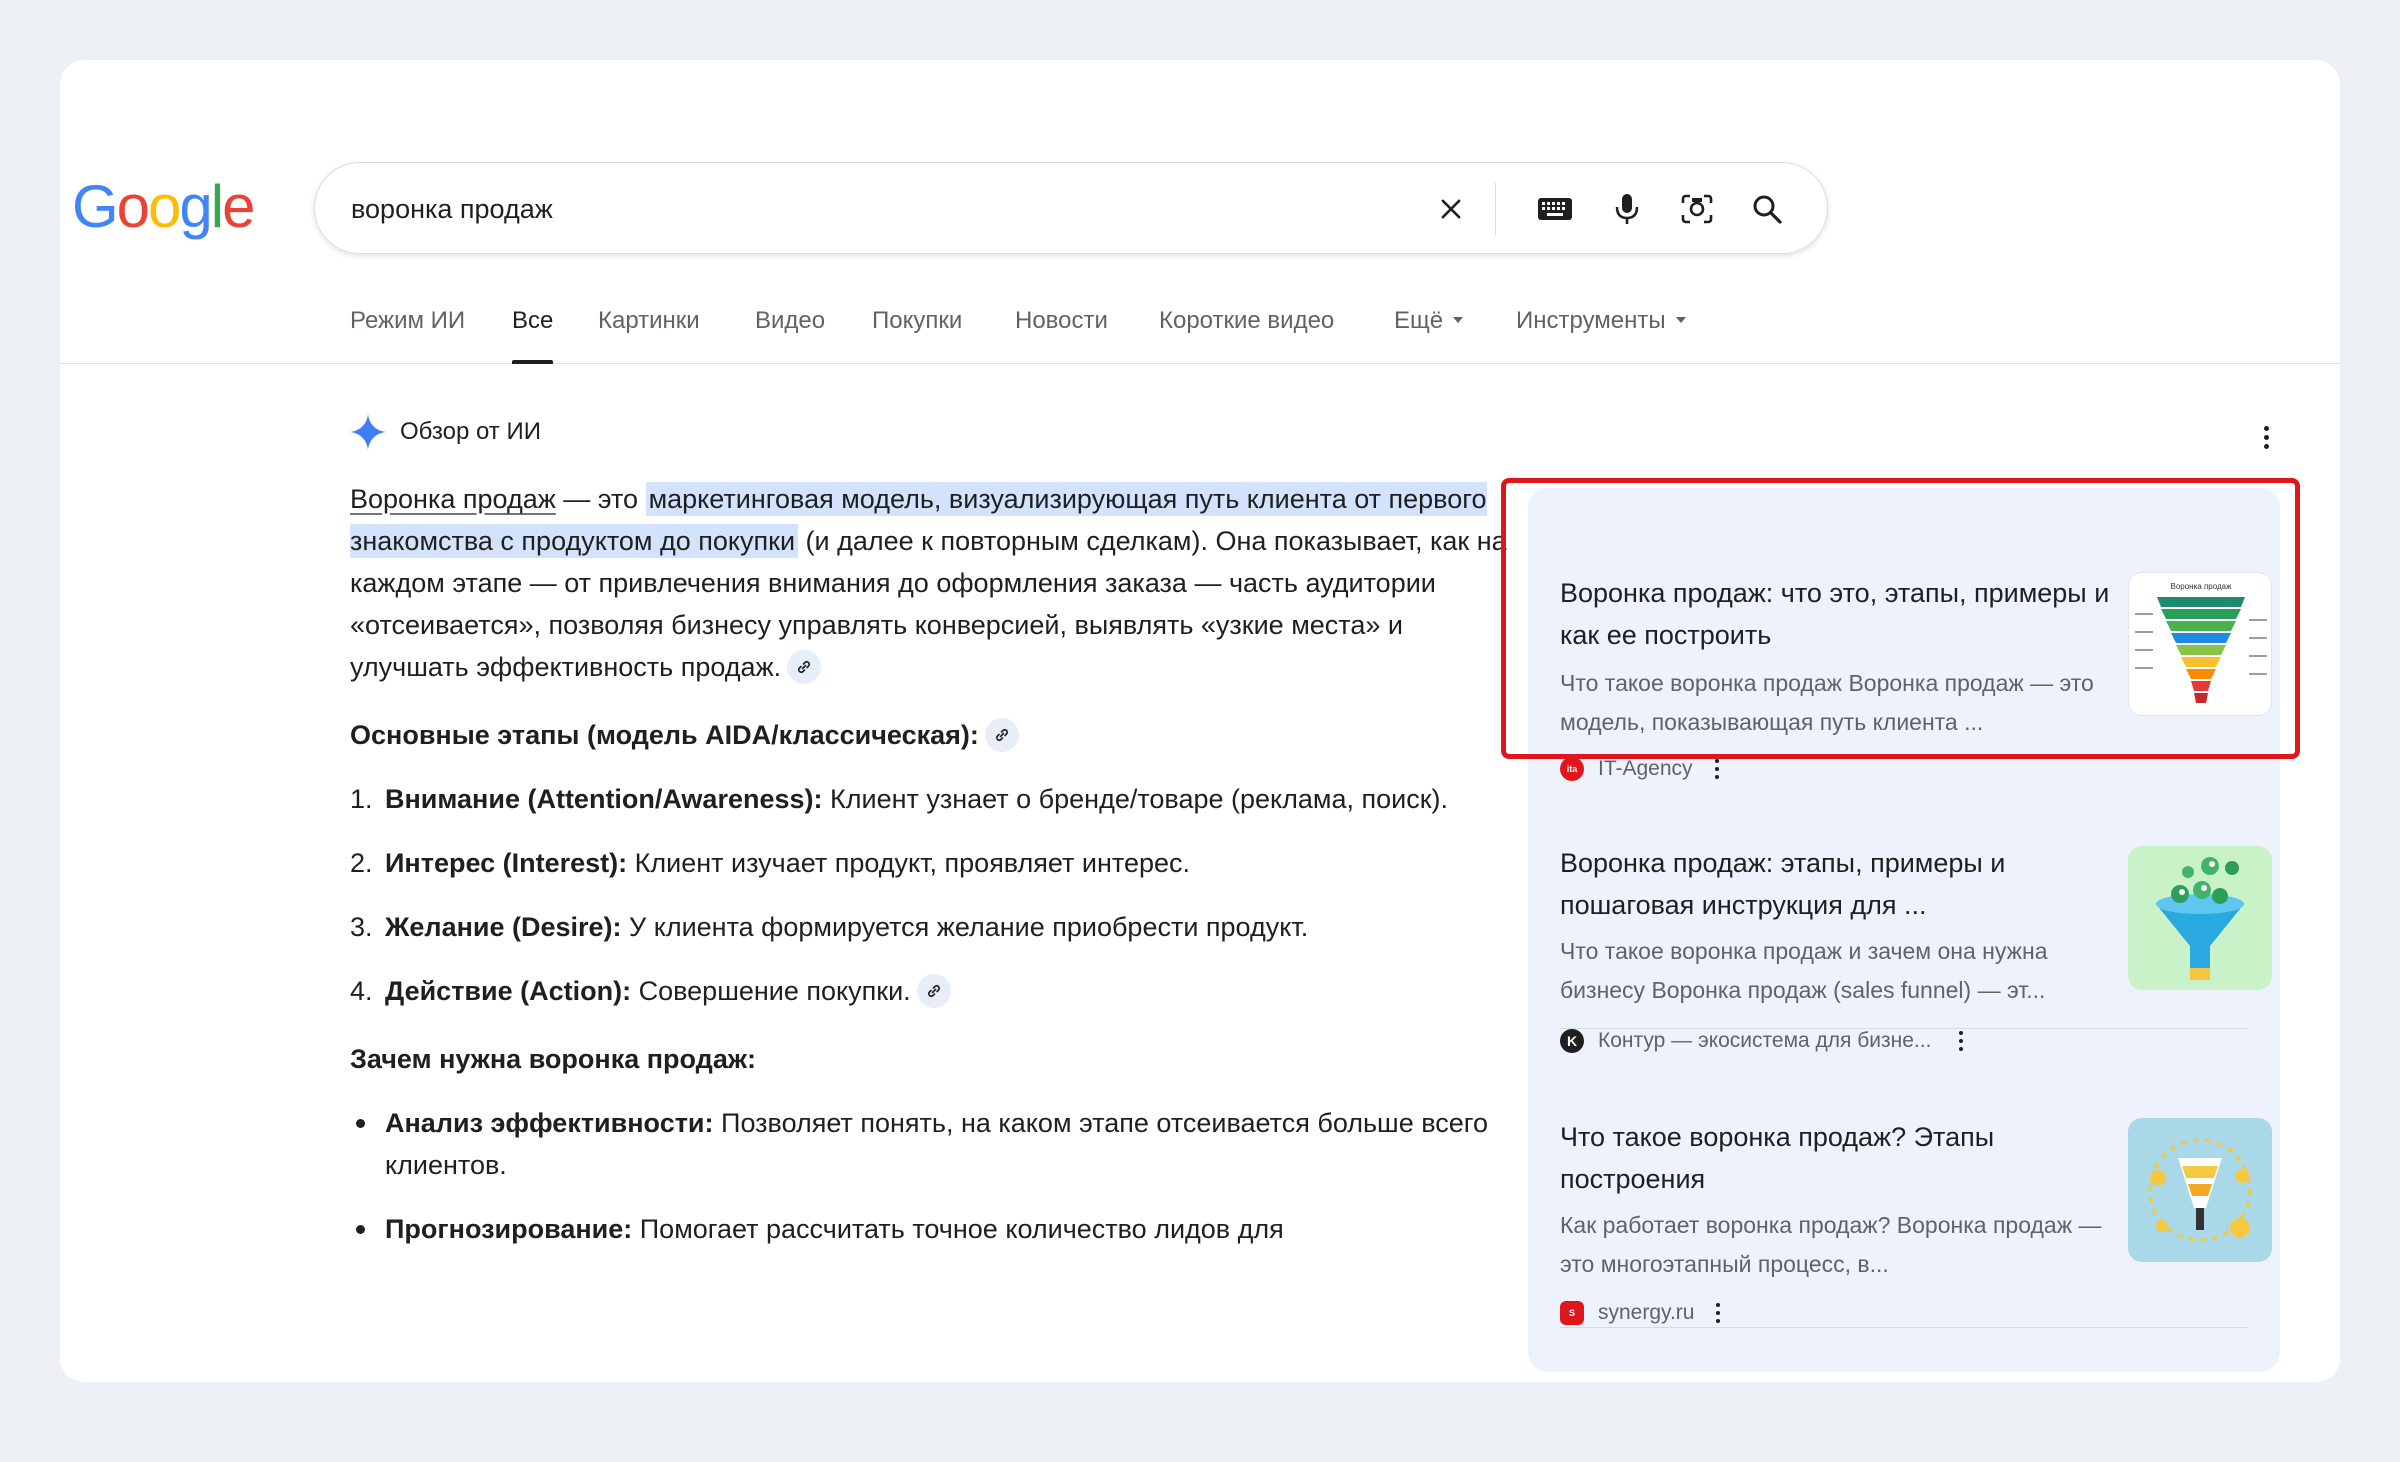 This screenshot has width=2400, height=1462. What do you see at coordinates (604, 799) in the screenshot?
I see `item-bold: Внимание (Attention/Awareness):` at bounding box center [604, 799].